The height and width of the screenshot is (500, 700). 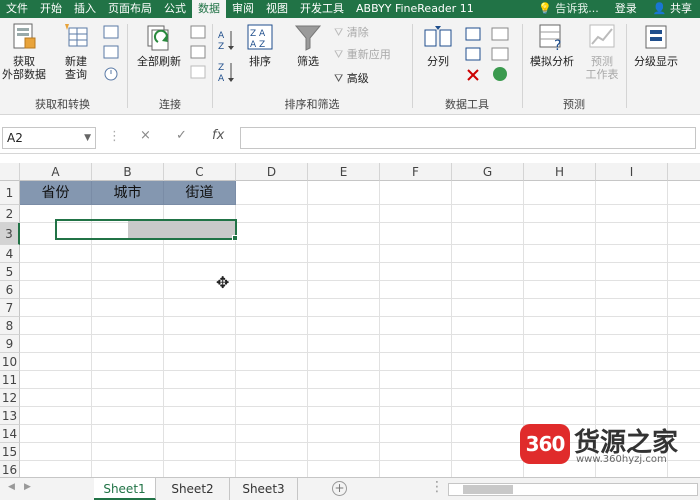 I want to click on refresh-all-button: 全部刷新, so click(x=159, y=45).